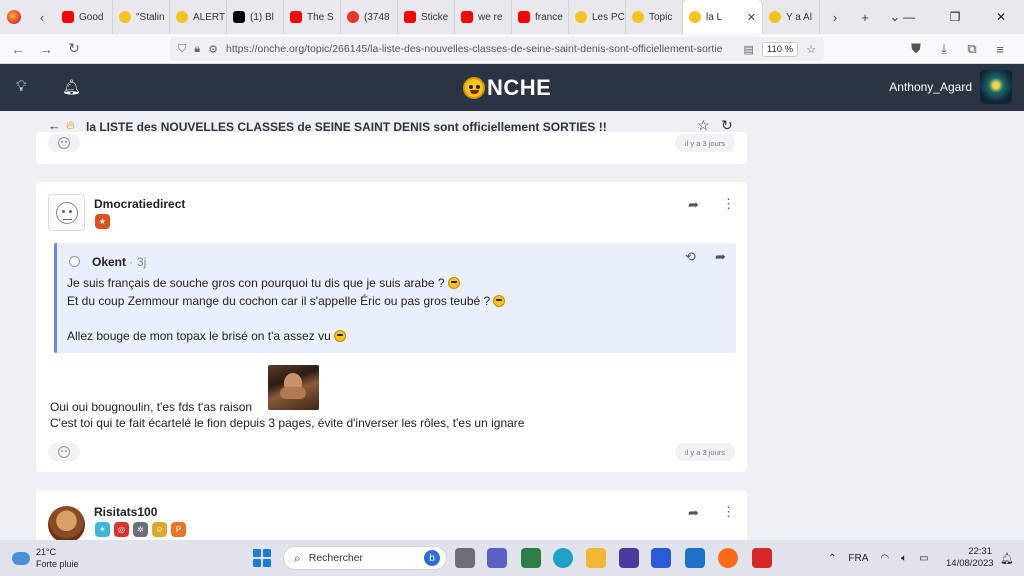 The image size is (1024, 576). Describe the element at coordinates (45, 558) in the screenshot. I see `weather-widget: 21°C Forte pluie` at that location.